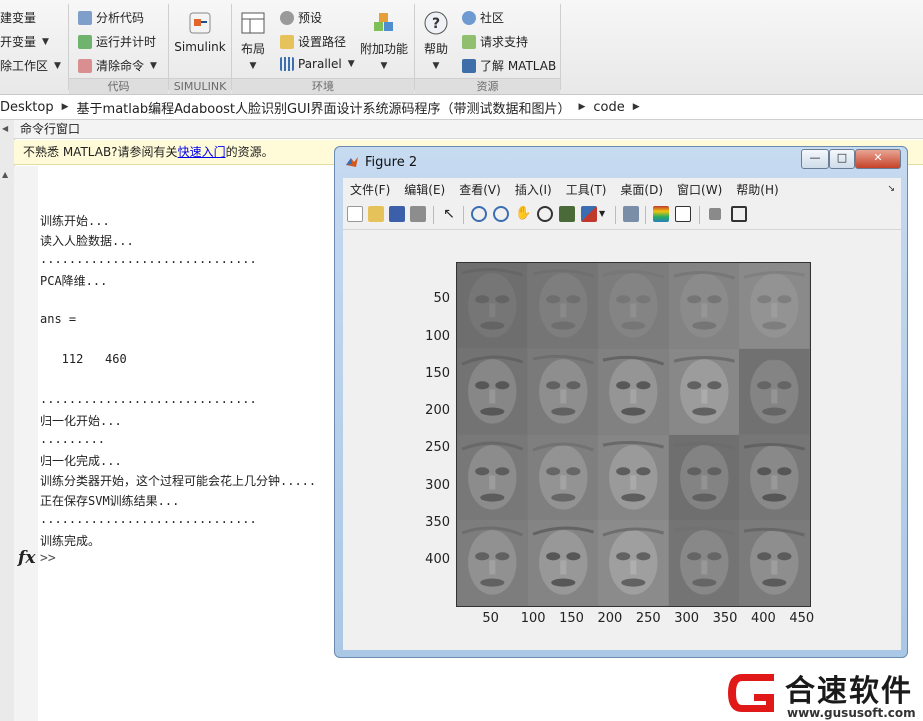  What do you see at coordinates (27, 107) in the screenshot?
I see `breadcrumb-desktop: Desktop` at bounding box center [27, 107].